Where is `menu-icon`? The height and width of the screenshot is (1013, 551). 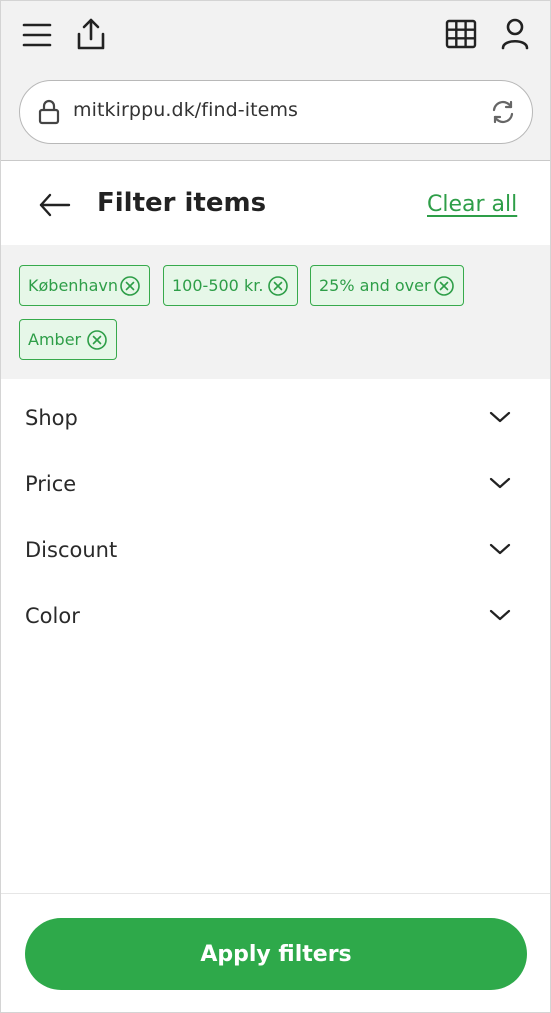
menu-icon is located at coordinates (37, 35).